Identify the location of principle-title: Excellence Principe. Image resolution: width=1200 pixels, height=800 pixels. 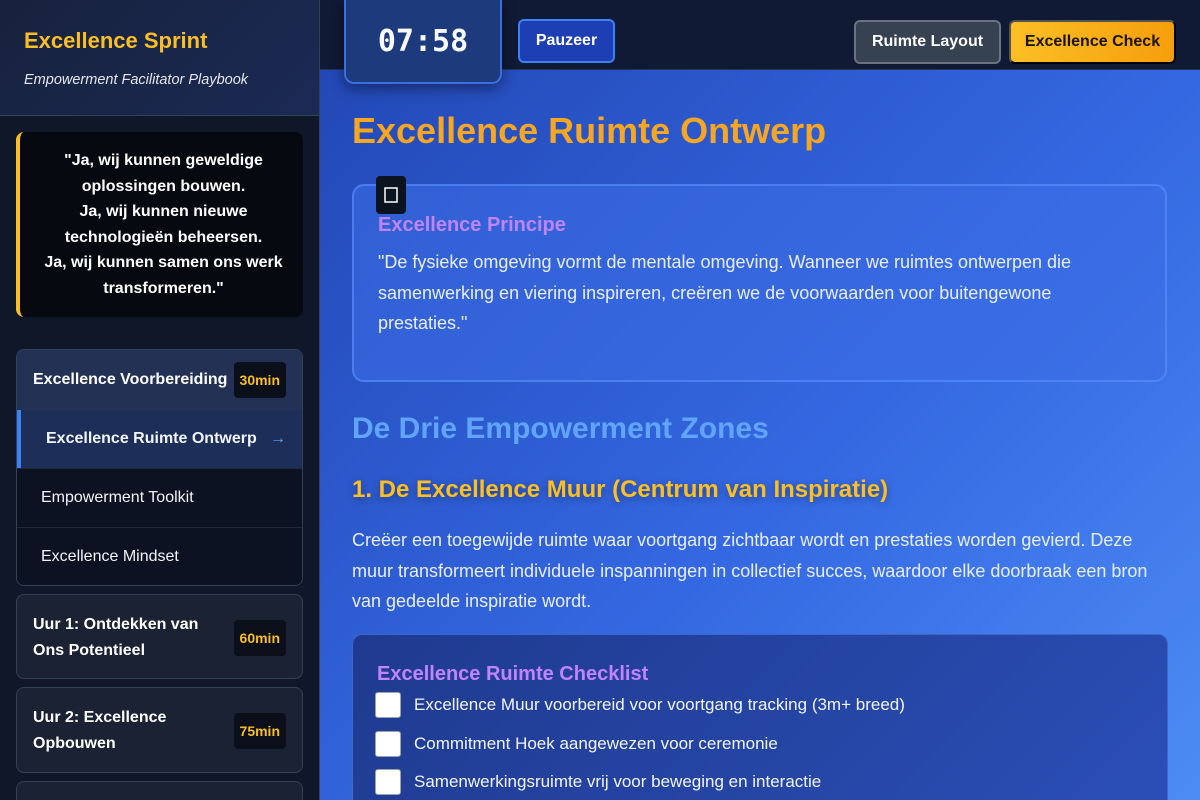
(472, 225).